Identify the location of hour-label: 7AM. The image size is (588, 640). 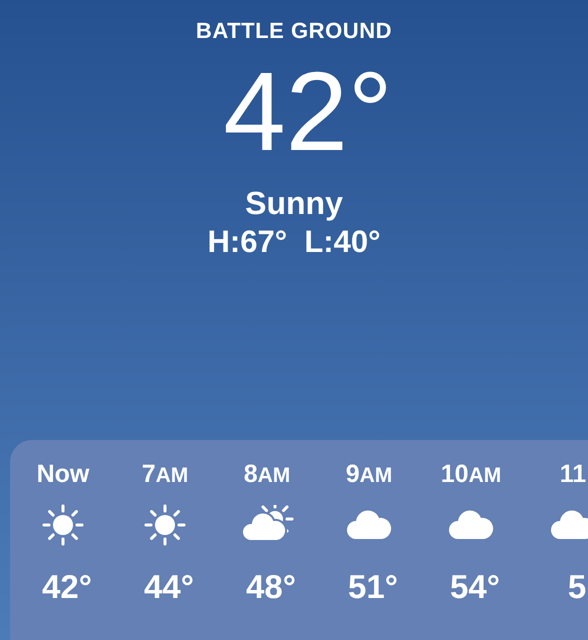
(165, 474).